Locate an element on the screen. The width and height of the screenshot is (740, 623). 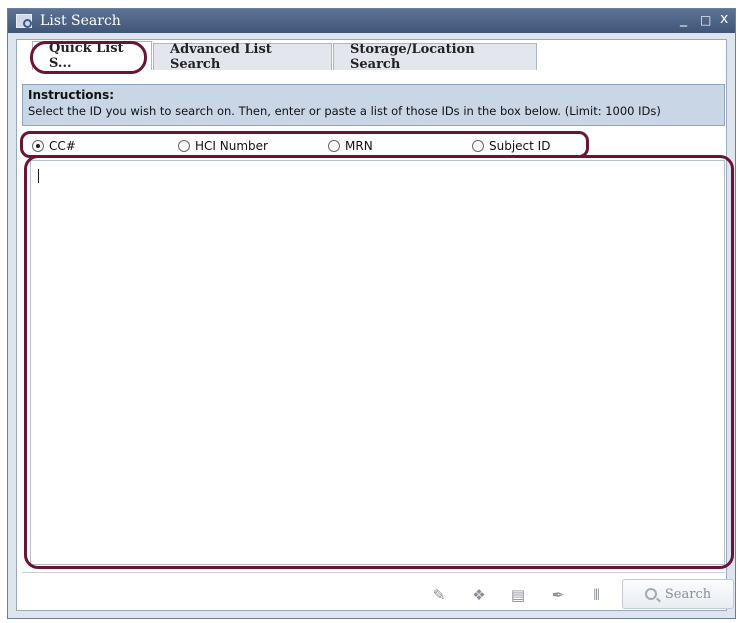
radio-hci-number: HCI Number is located at coordinates (223, 146).